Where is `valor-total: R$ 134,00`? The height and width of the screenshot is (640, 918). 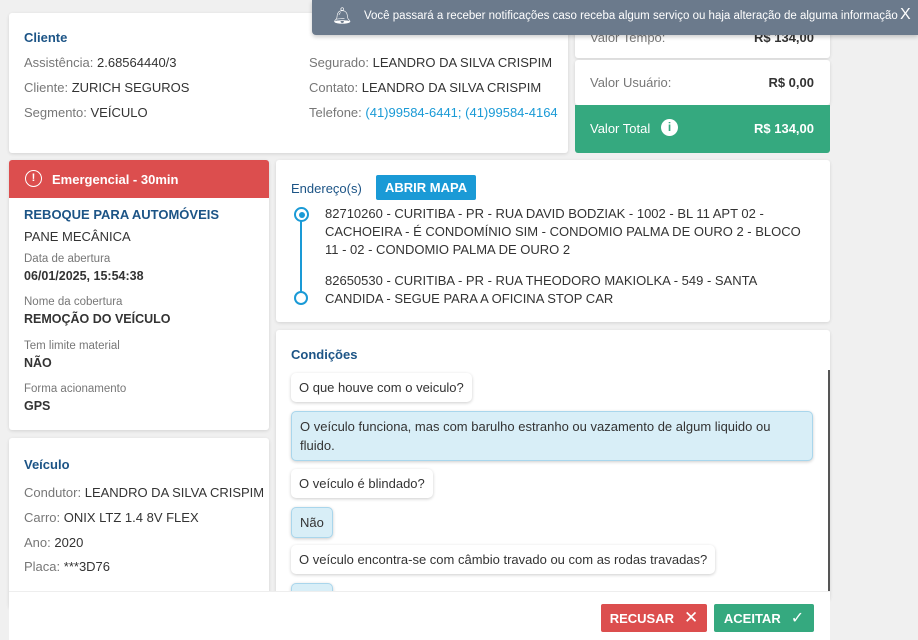
valor-total: R$ 134,00 is located at coordinates (784, 128).